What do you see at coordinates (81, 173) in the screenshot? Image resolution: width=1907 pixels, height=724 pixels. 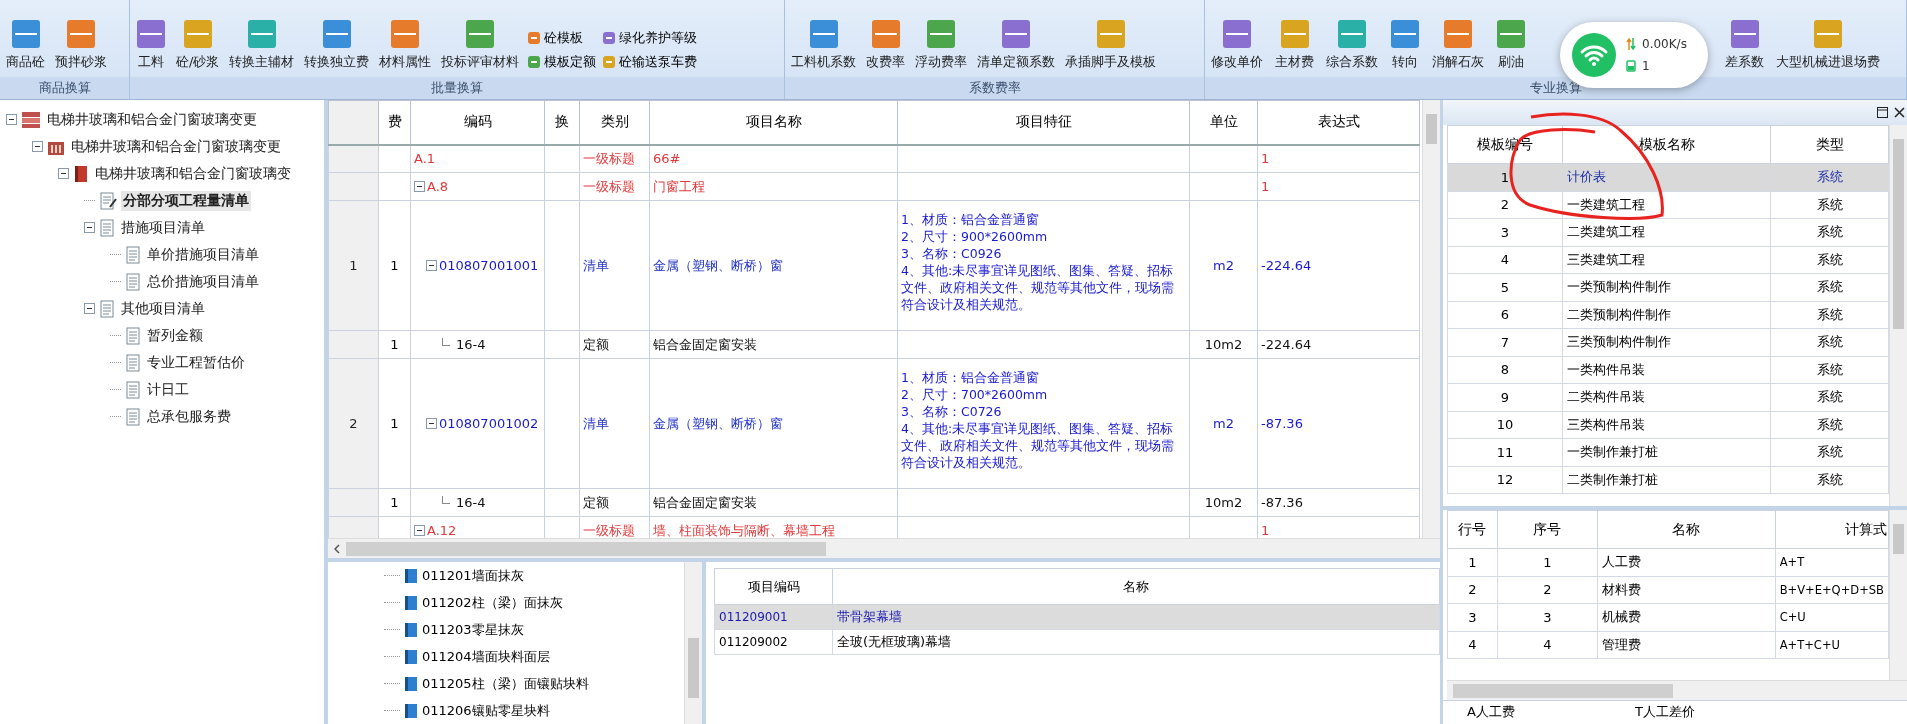 I see `book-icon` at bounding box center [81, 173].